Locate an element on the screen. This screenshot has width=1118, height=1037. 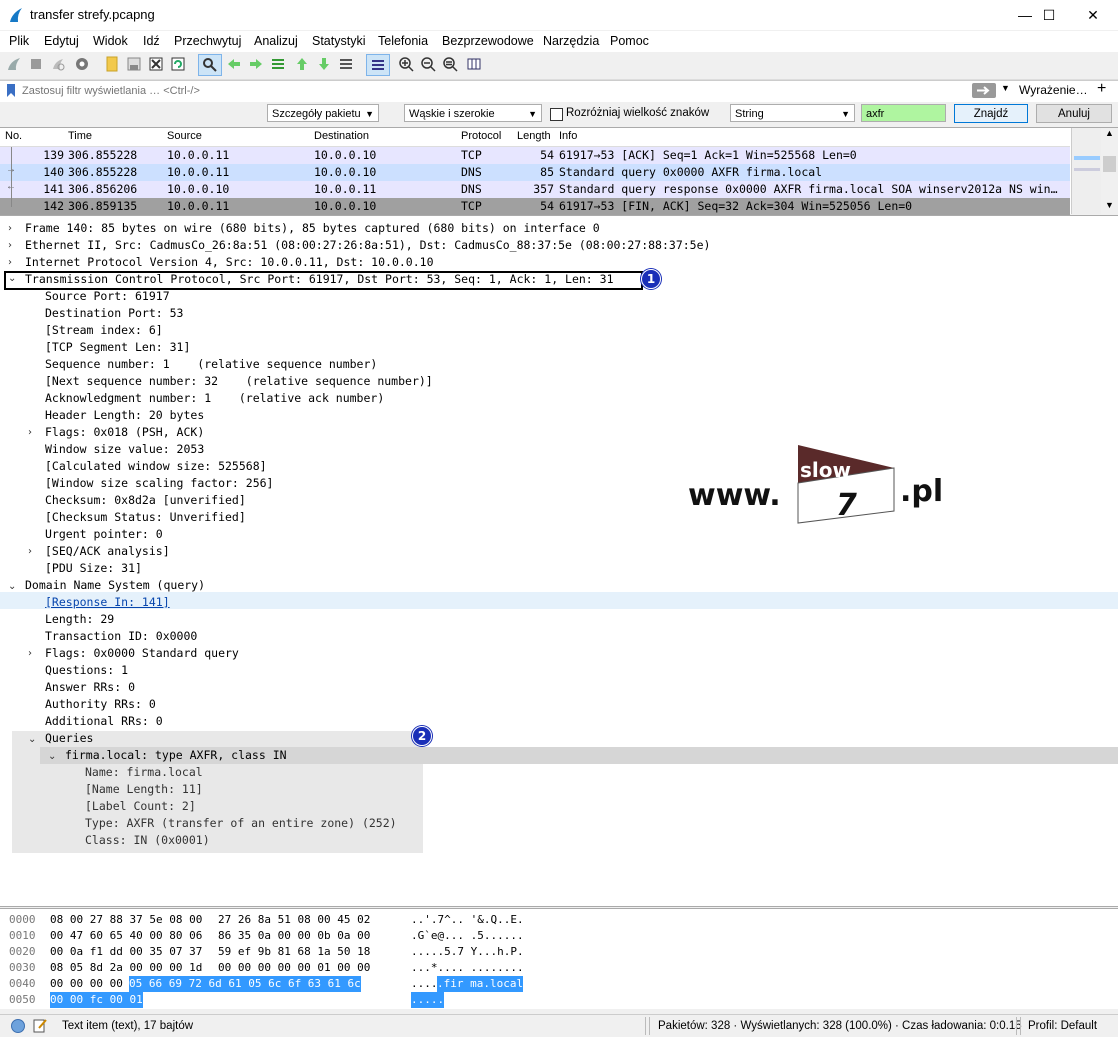
apply-filter-button is located at coordinates (984, 90).